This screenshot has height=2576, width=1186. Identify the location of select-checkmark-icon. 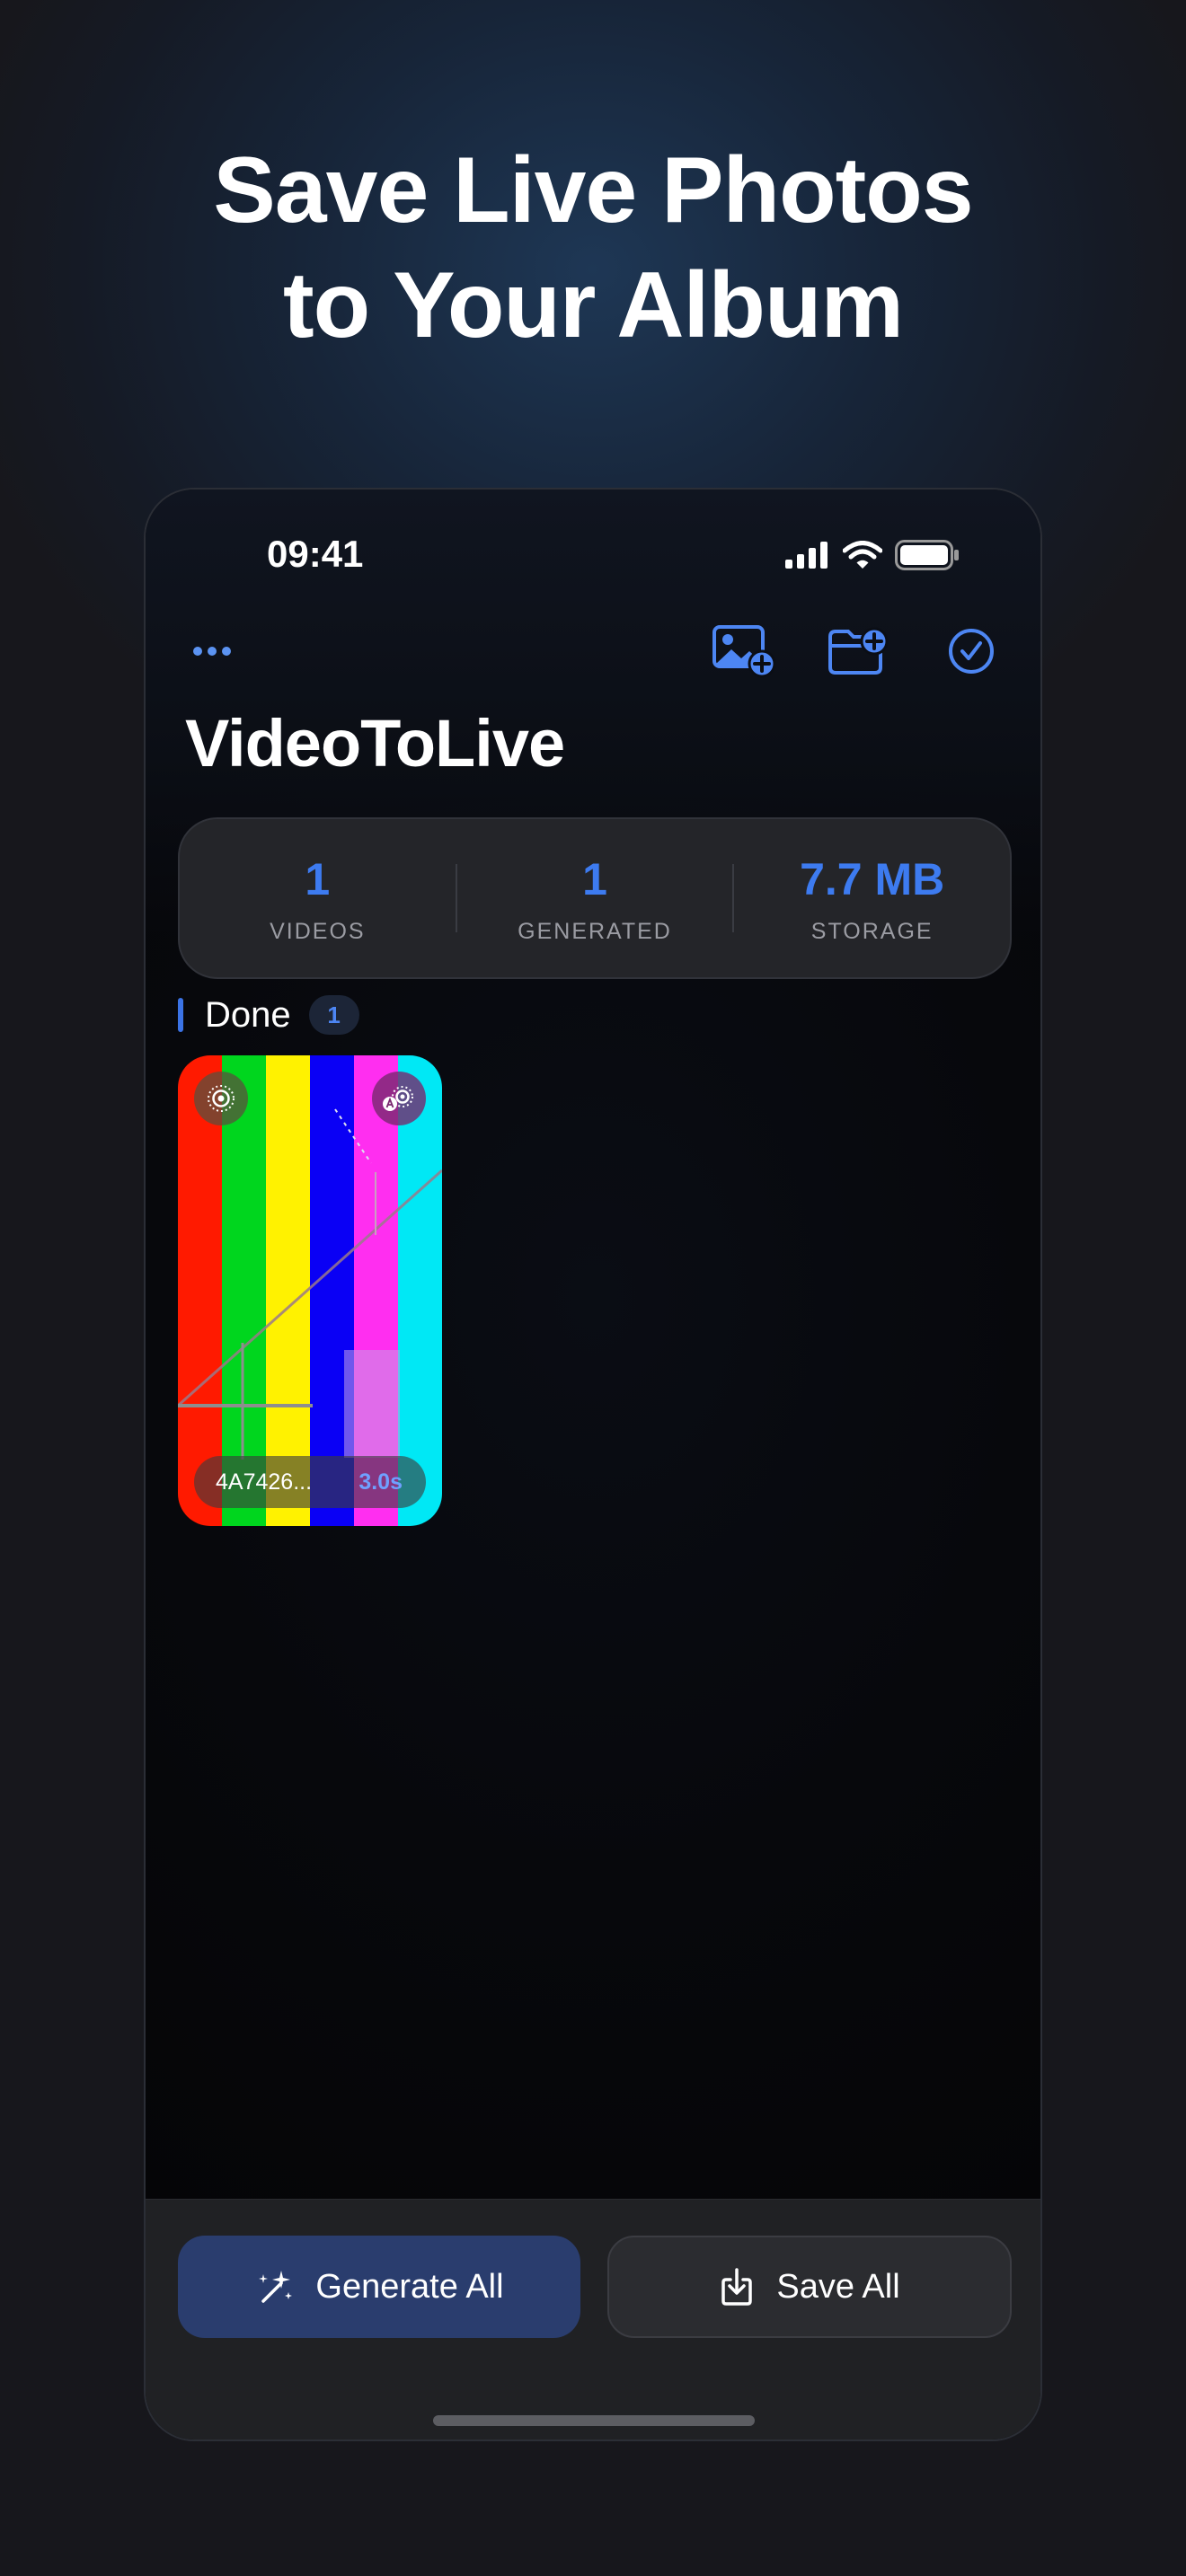
(971, 651).